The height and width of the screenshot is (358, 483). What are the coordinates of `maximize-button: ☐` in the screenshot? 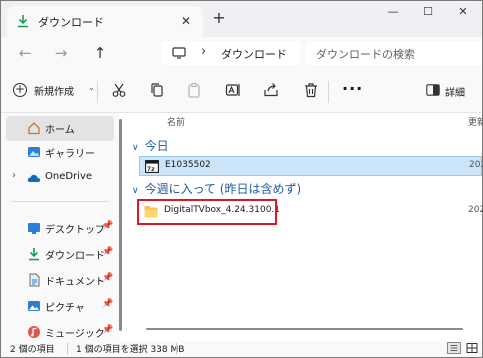 It's located at (428, 14).